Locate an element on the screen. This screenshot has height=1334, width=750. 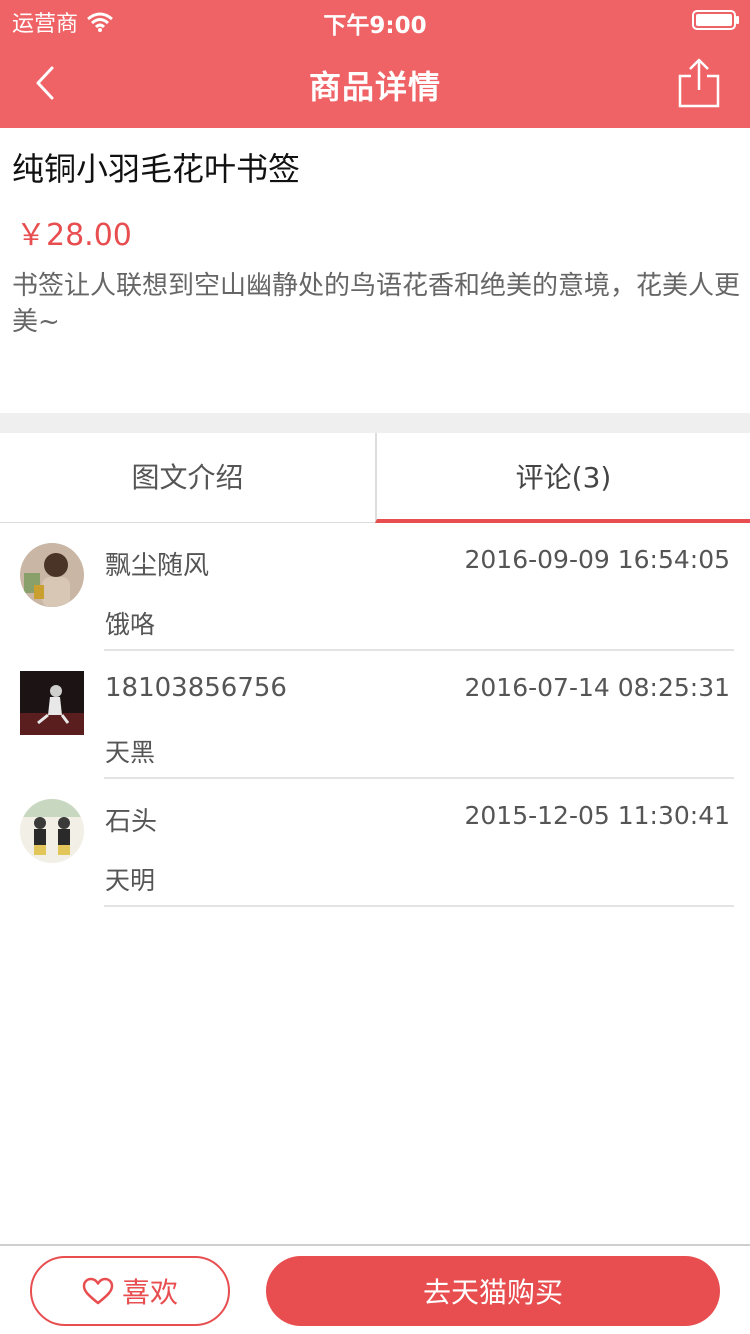
comment-time: 2016-07-14 08:25:31 is located at coordinates (597, 687).